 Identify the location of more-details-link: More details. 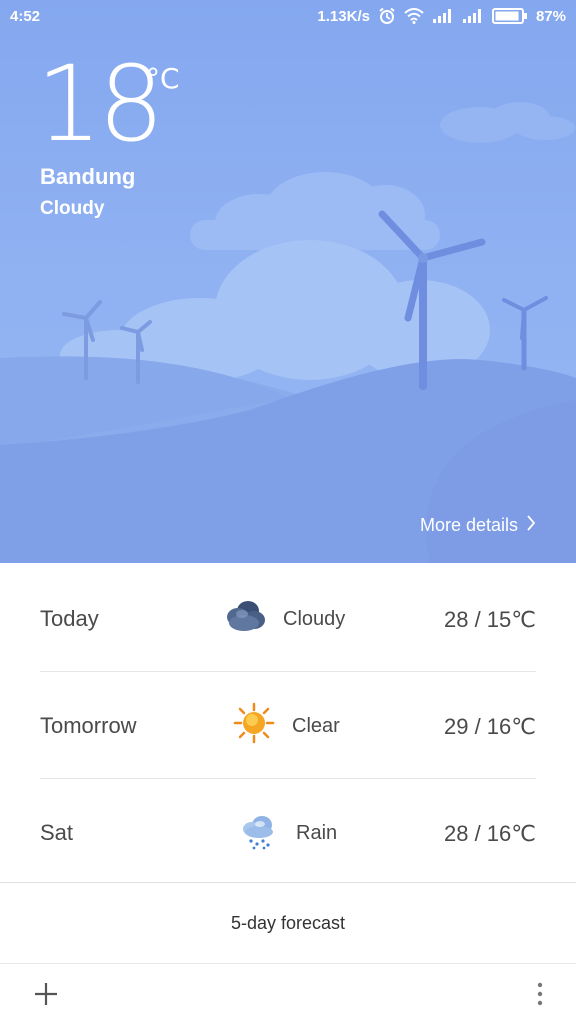
(478, 525).